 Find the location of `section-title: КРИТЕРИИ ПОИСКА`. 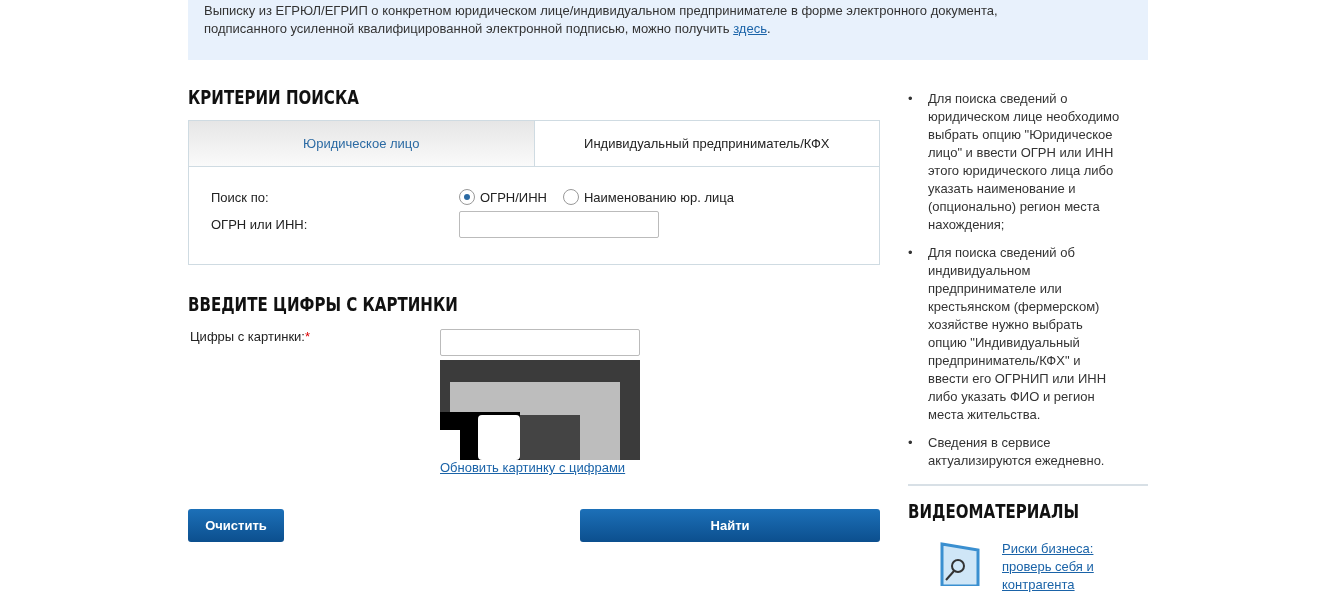

section-title: КРИТЕРИИ ПОИСКА is located at coordinates (274, 97).